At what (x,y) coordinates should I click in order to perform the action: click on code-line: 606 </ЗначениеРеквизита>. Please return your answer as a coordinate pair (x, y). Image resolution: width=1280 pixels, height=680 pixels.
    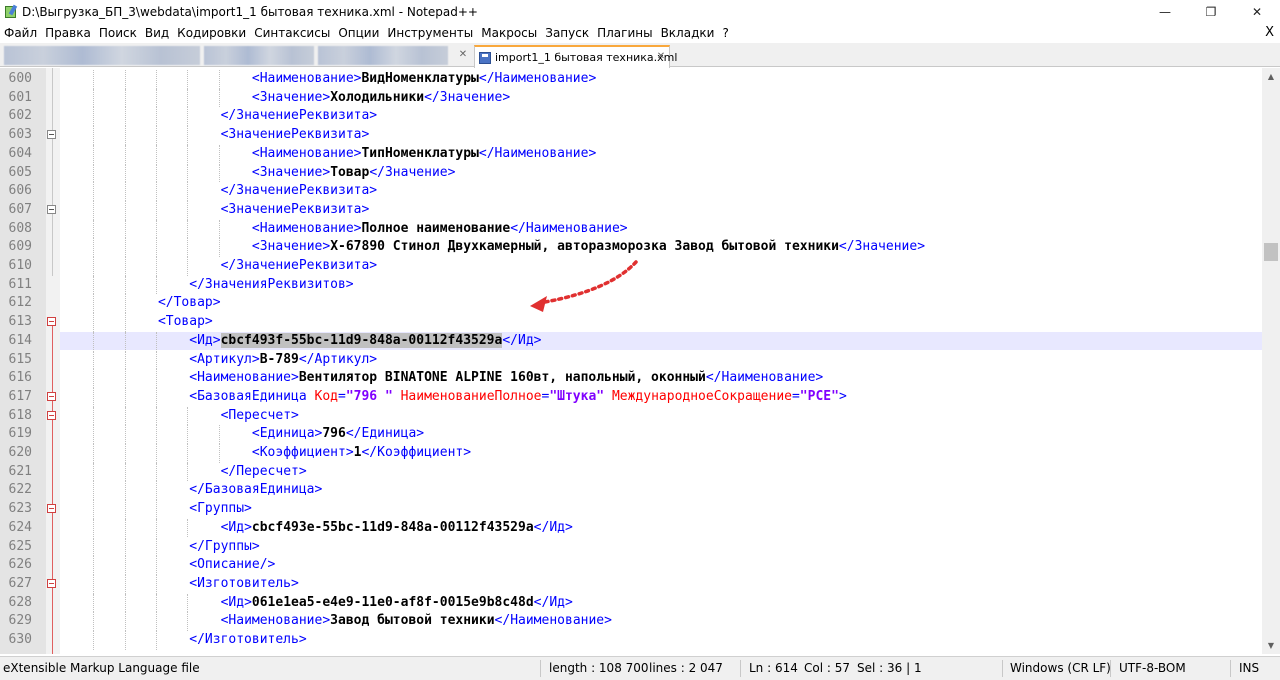
    Looking at the image, I should click on (635, 191).